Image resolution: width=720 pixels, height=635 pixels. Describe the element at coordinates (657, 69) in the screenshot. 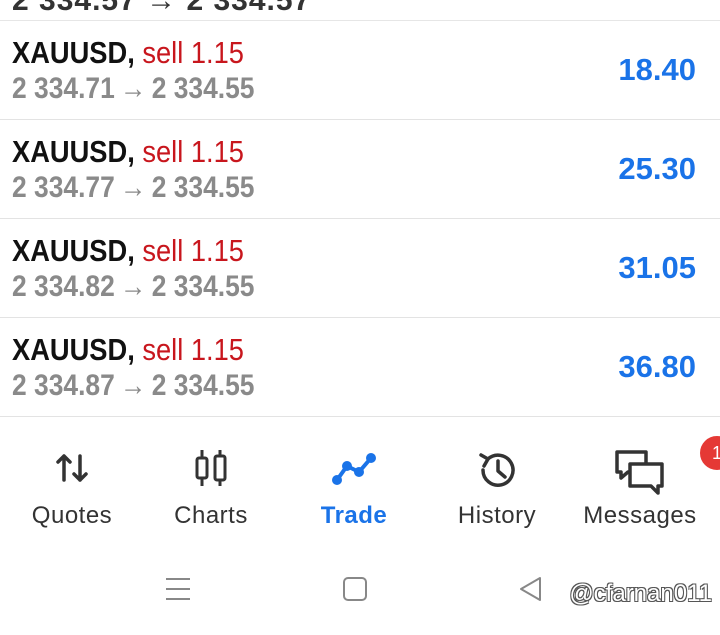

I see `profit-value: 18.40` at that location.